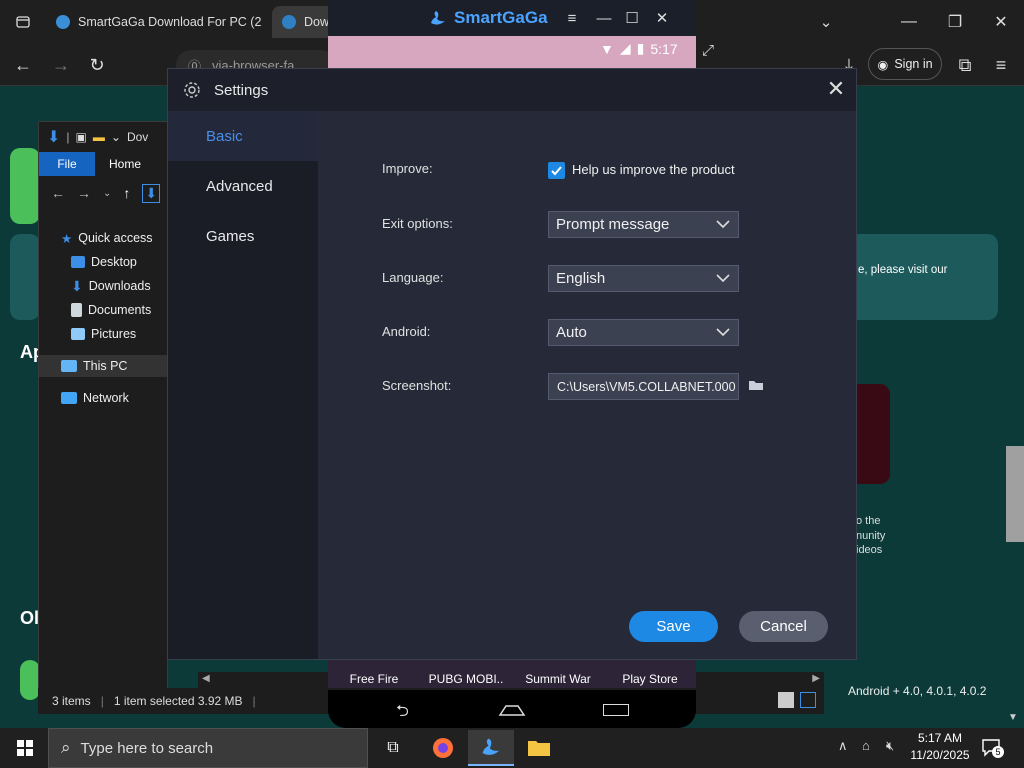 This screenshot has width=1024, height=768. Describe the element at coordinates (539, 748) in the screenshot. I see `file-explorer-taskbar-icon` at that location.